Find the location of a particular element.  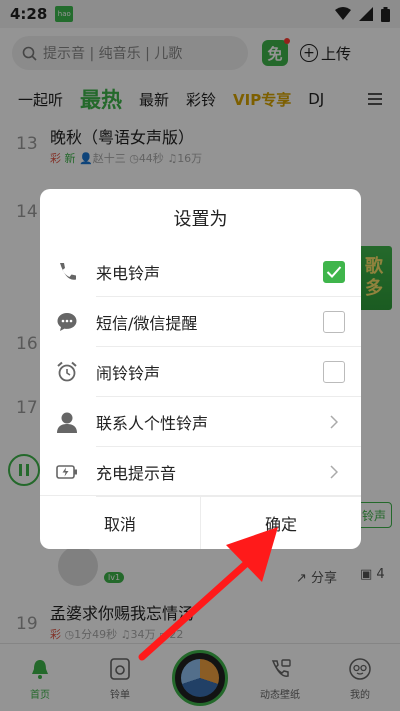

contact-icon is located at coordinates (67, 422).